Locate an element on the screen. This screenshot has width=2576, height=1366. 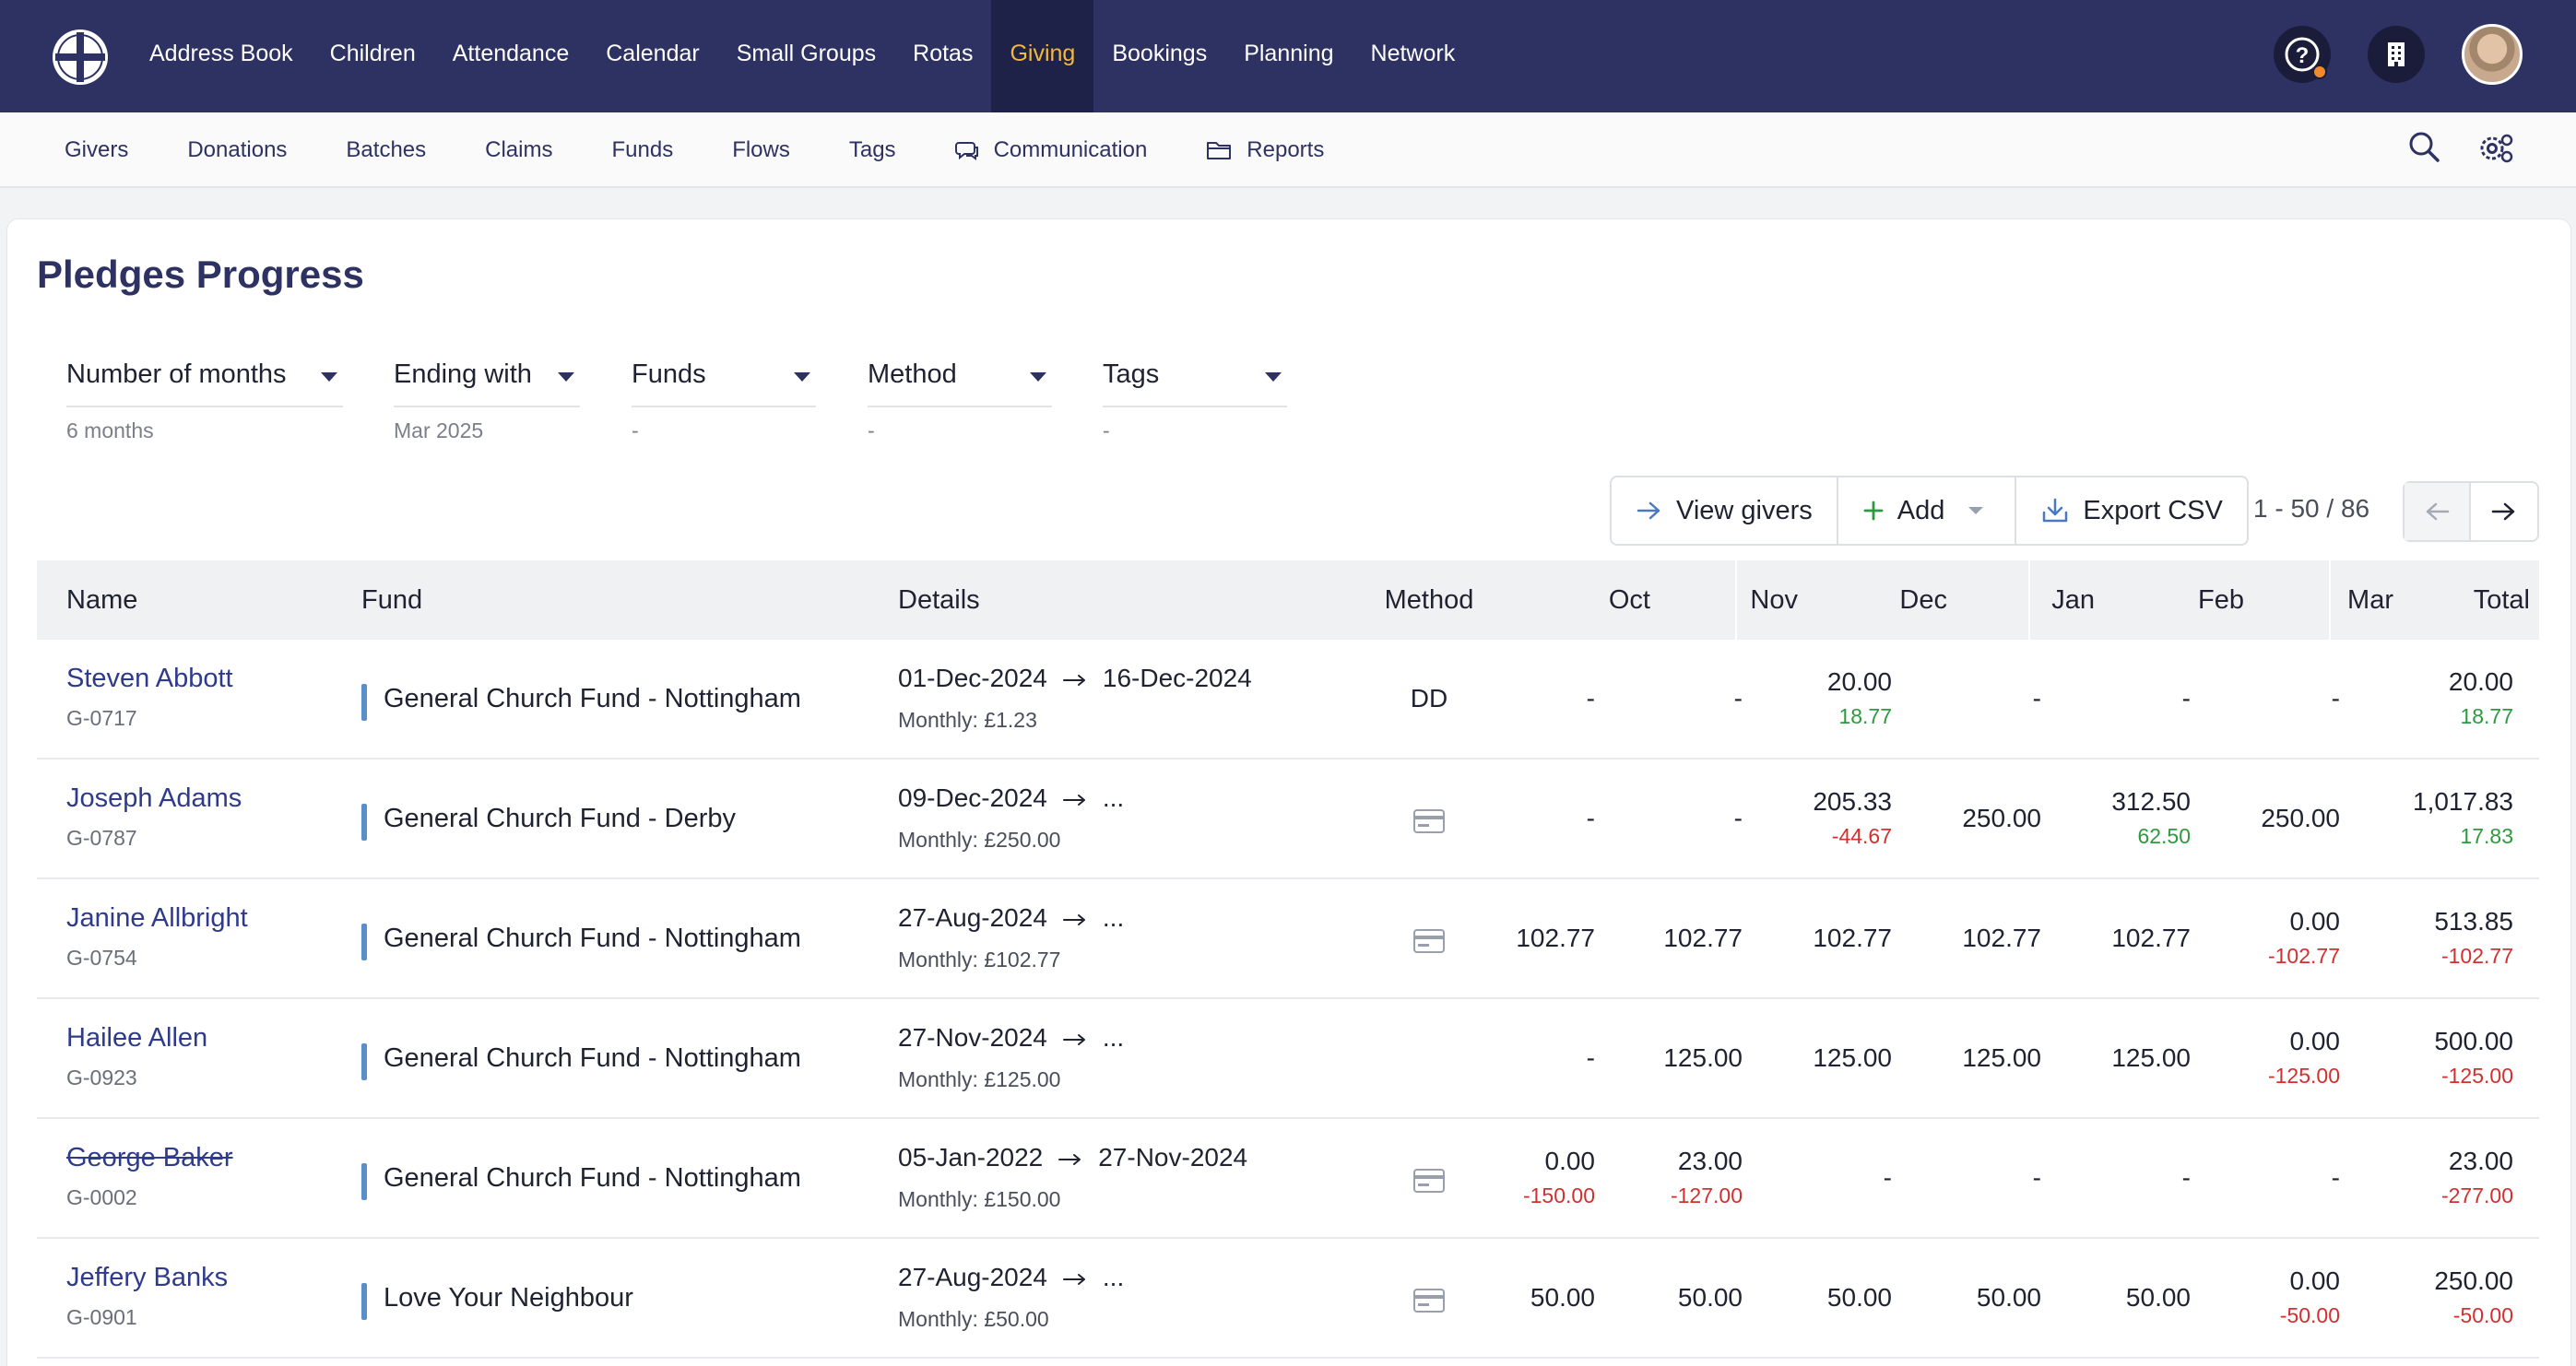
view-givers-button: View givers is located at coordinates (1725, 510).